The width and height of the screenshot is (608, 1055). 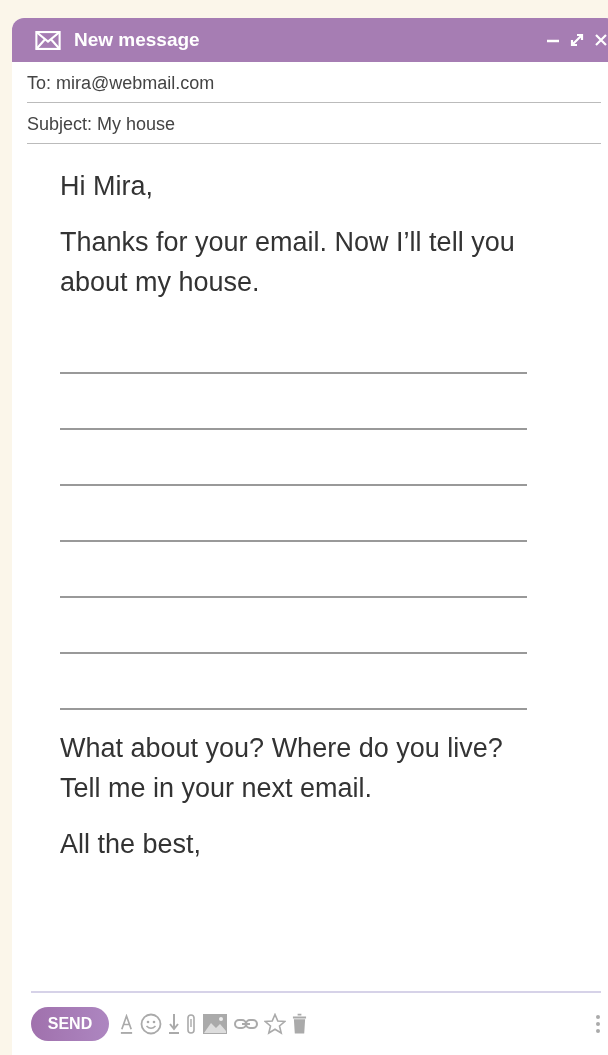 What do you see at coordinates (275, 1024) in the screenshot?
I see `star-icon` at bounding box center [275, 1024].